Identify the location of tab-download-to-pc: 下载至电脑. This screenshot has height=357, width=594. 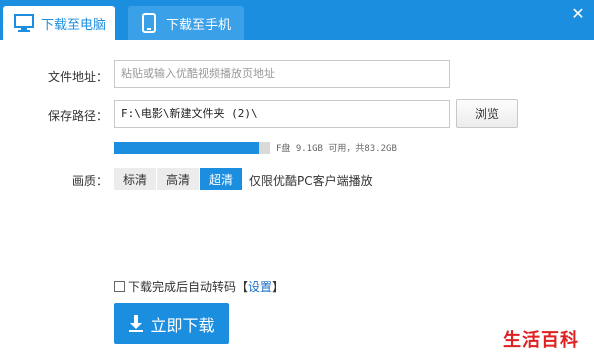
(59, 23).